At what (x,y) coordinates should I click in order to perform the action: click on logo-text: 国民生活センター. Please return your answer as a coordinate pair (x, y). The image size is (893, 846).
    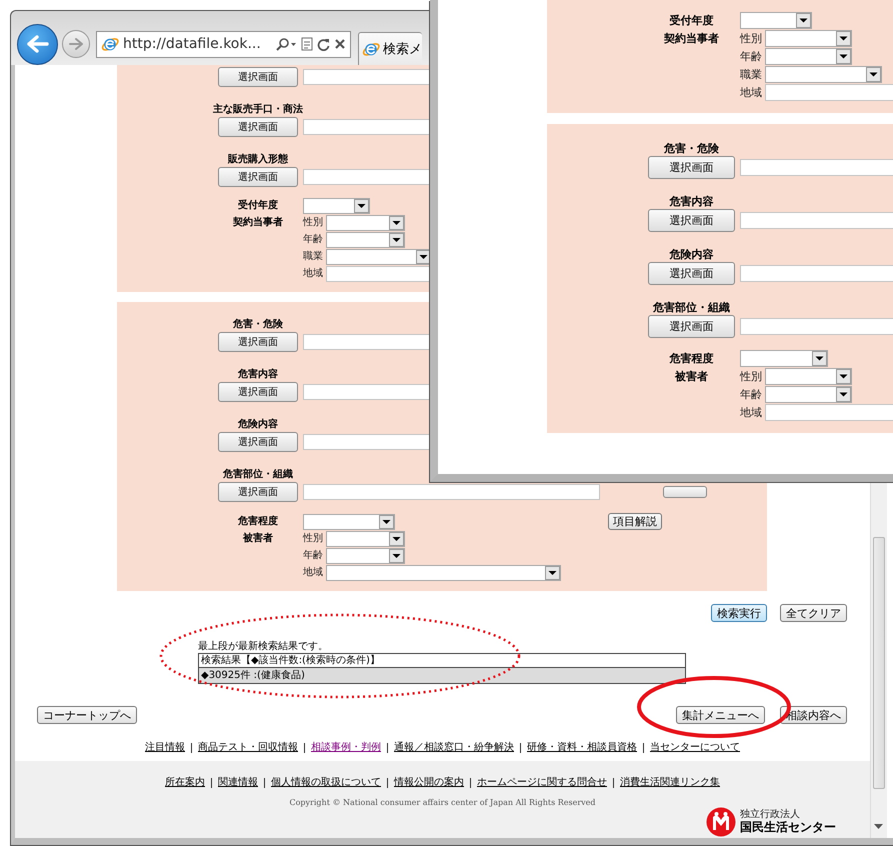
    Looking at the image, I should click on (788, 827).